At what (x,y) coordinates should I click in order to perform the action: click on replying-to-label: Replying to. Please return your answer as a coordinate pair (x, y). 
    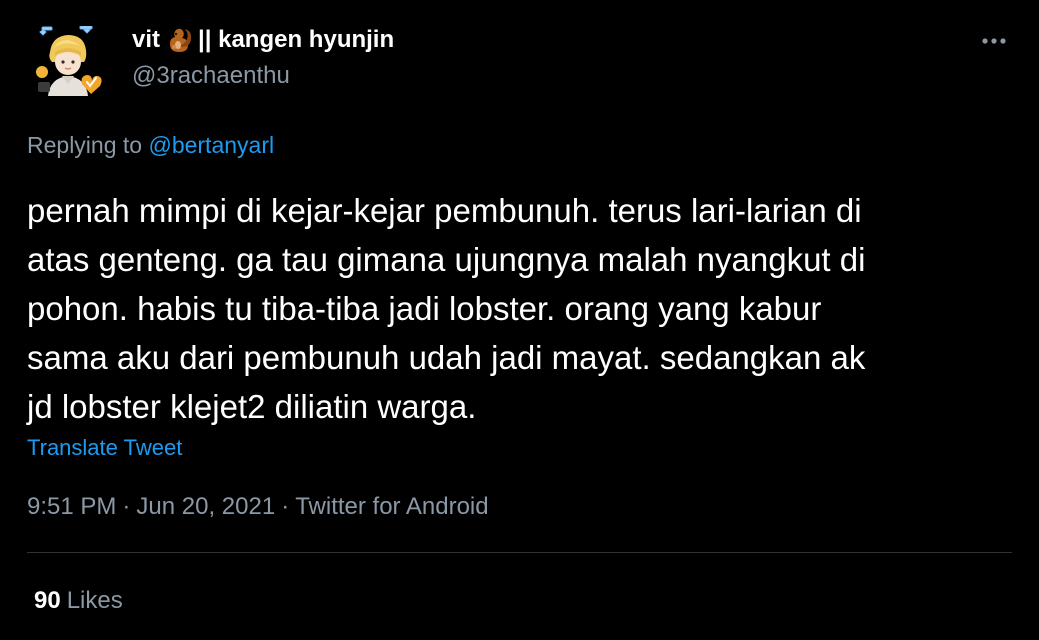
    Looking at the image, I should click on (85, 145).